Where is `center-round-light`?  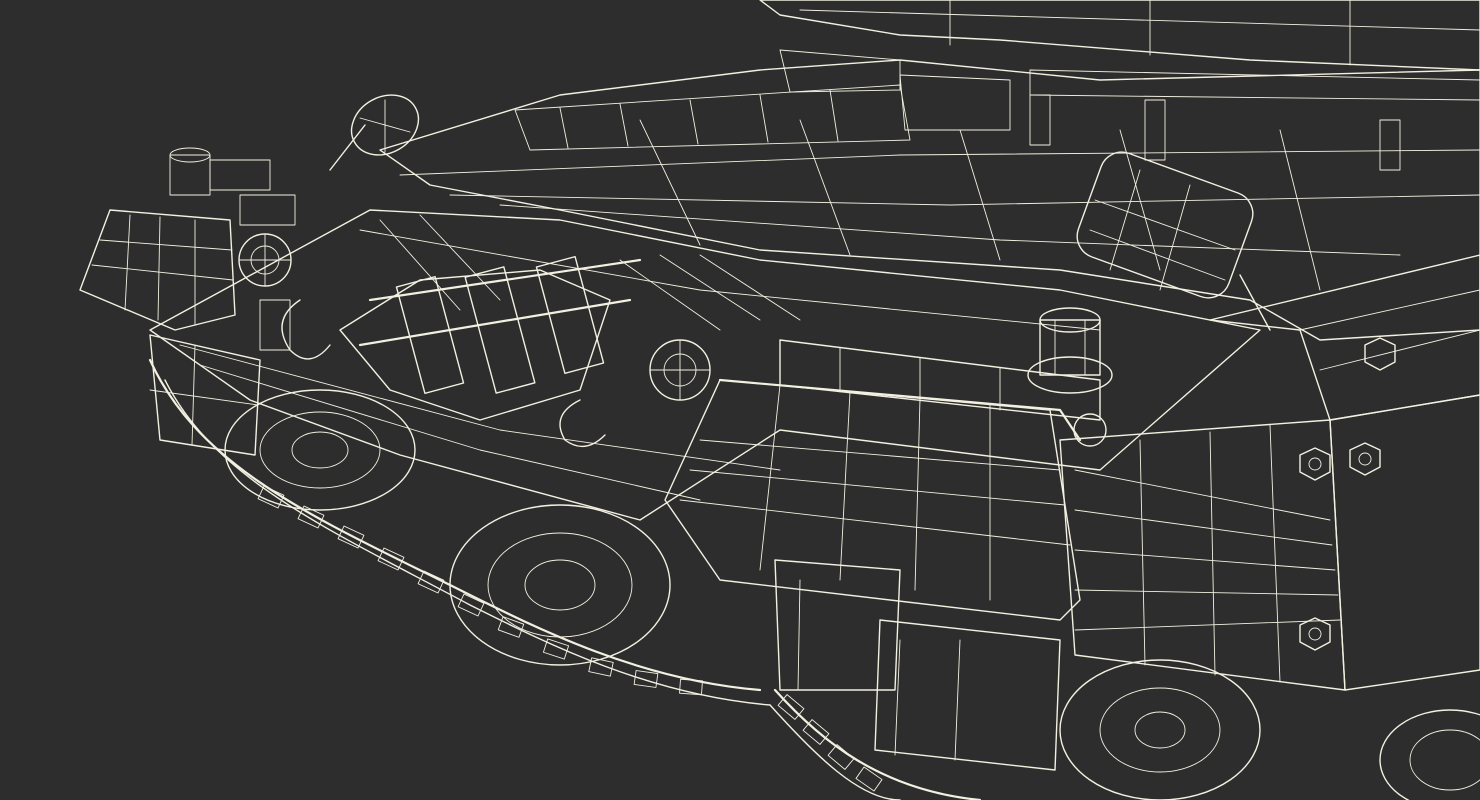
center-round-light is located at coordinates (680, 370).